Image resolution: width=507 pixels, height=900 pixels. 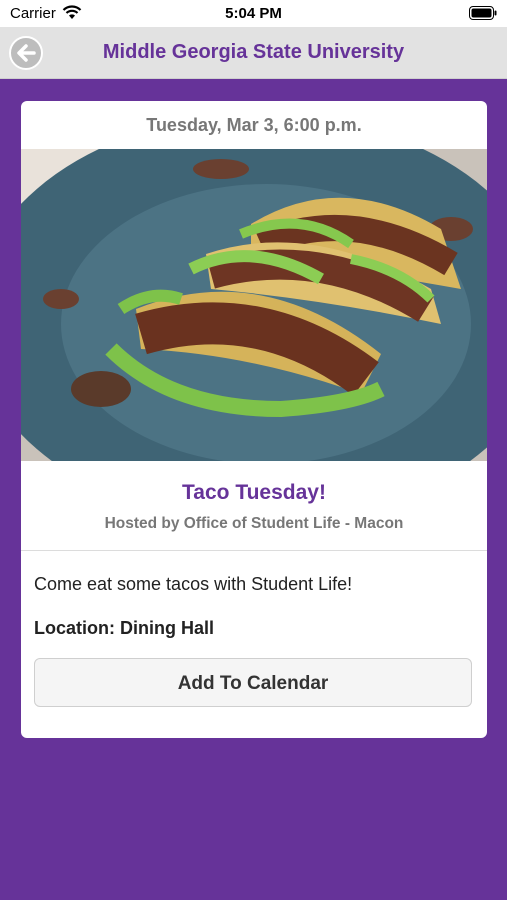 What do you see at coordinates (193, 584) in the screenshot?
I see `event-description: Come eat some tacos with Student Life!` at bounding box center [193, 584].